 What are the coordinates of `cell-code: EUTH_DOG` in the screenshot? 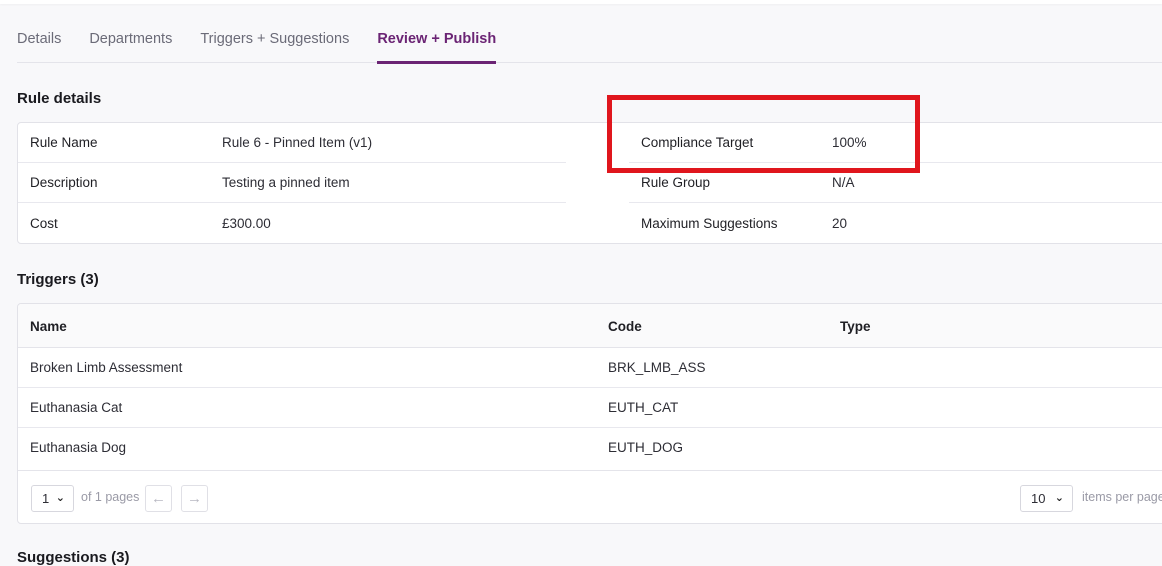 It's located at (646, 447).